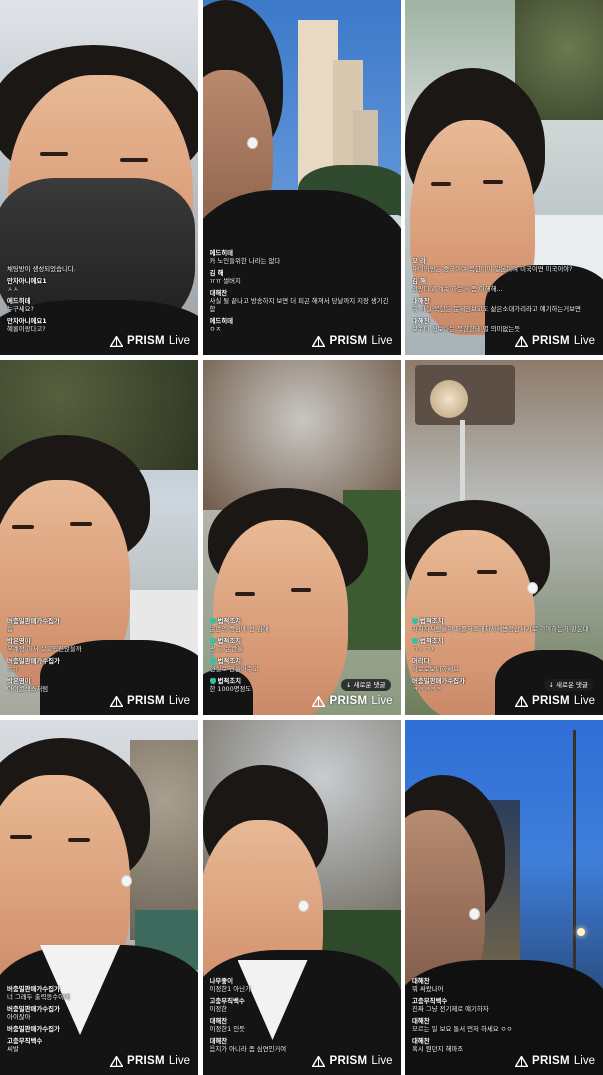  What do you see at coordinates (302, 1045) in the screenshot?
I see `chat-message: 대해찬 음지가 아니라 좀 심연인거여` at bounding box center [302, 1045].